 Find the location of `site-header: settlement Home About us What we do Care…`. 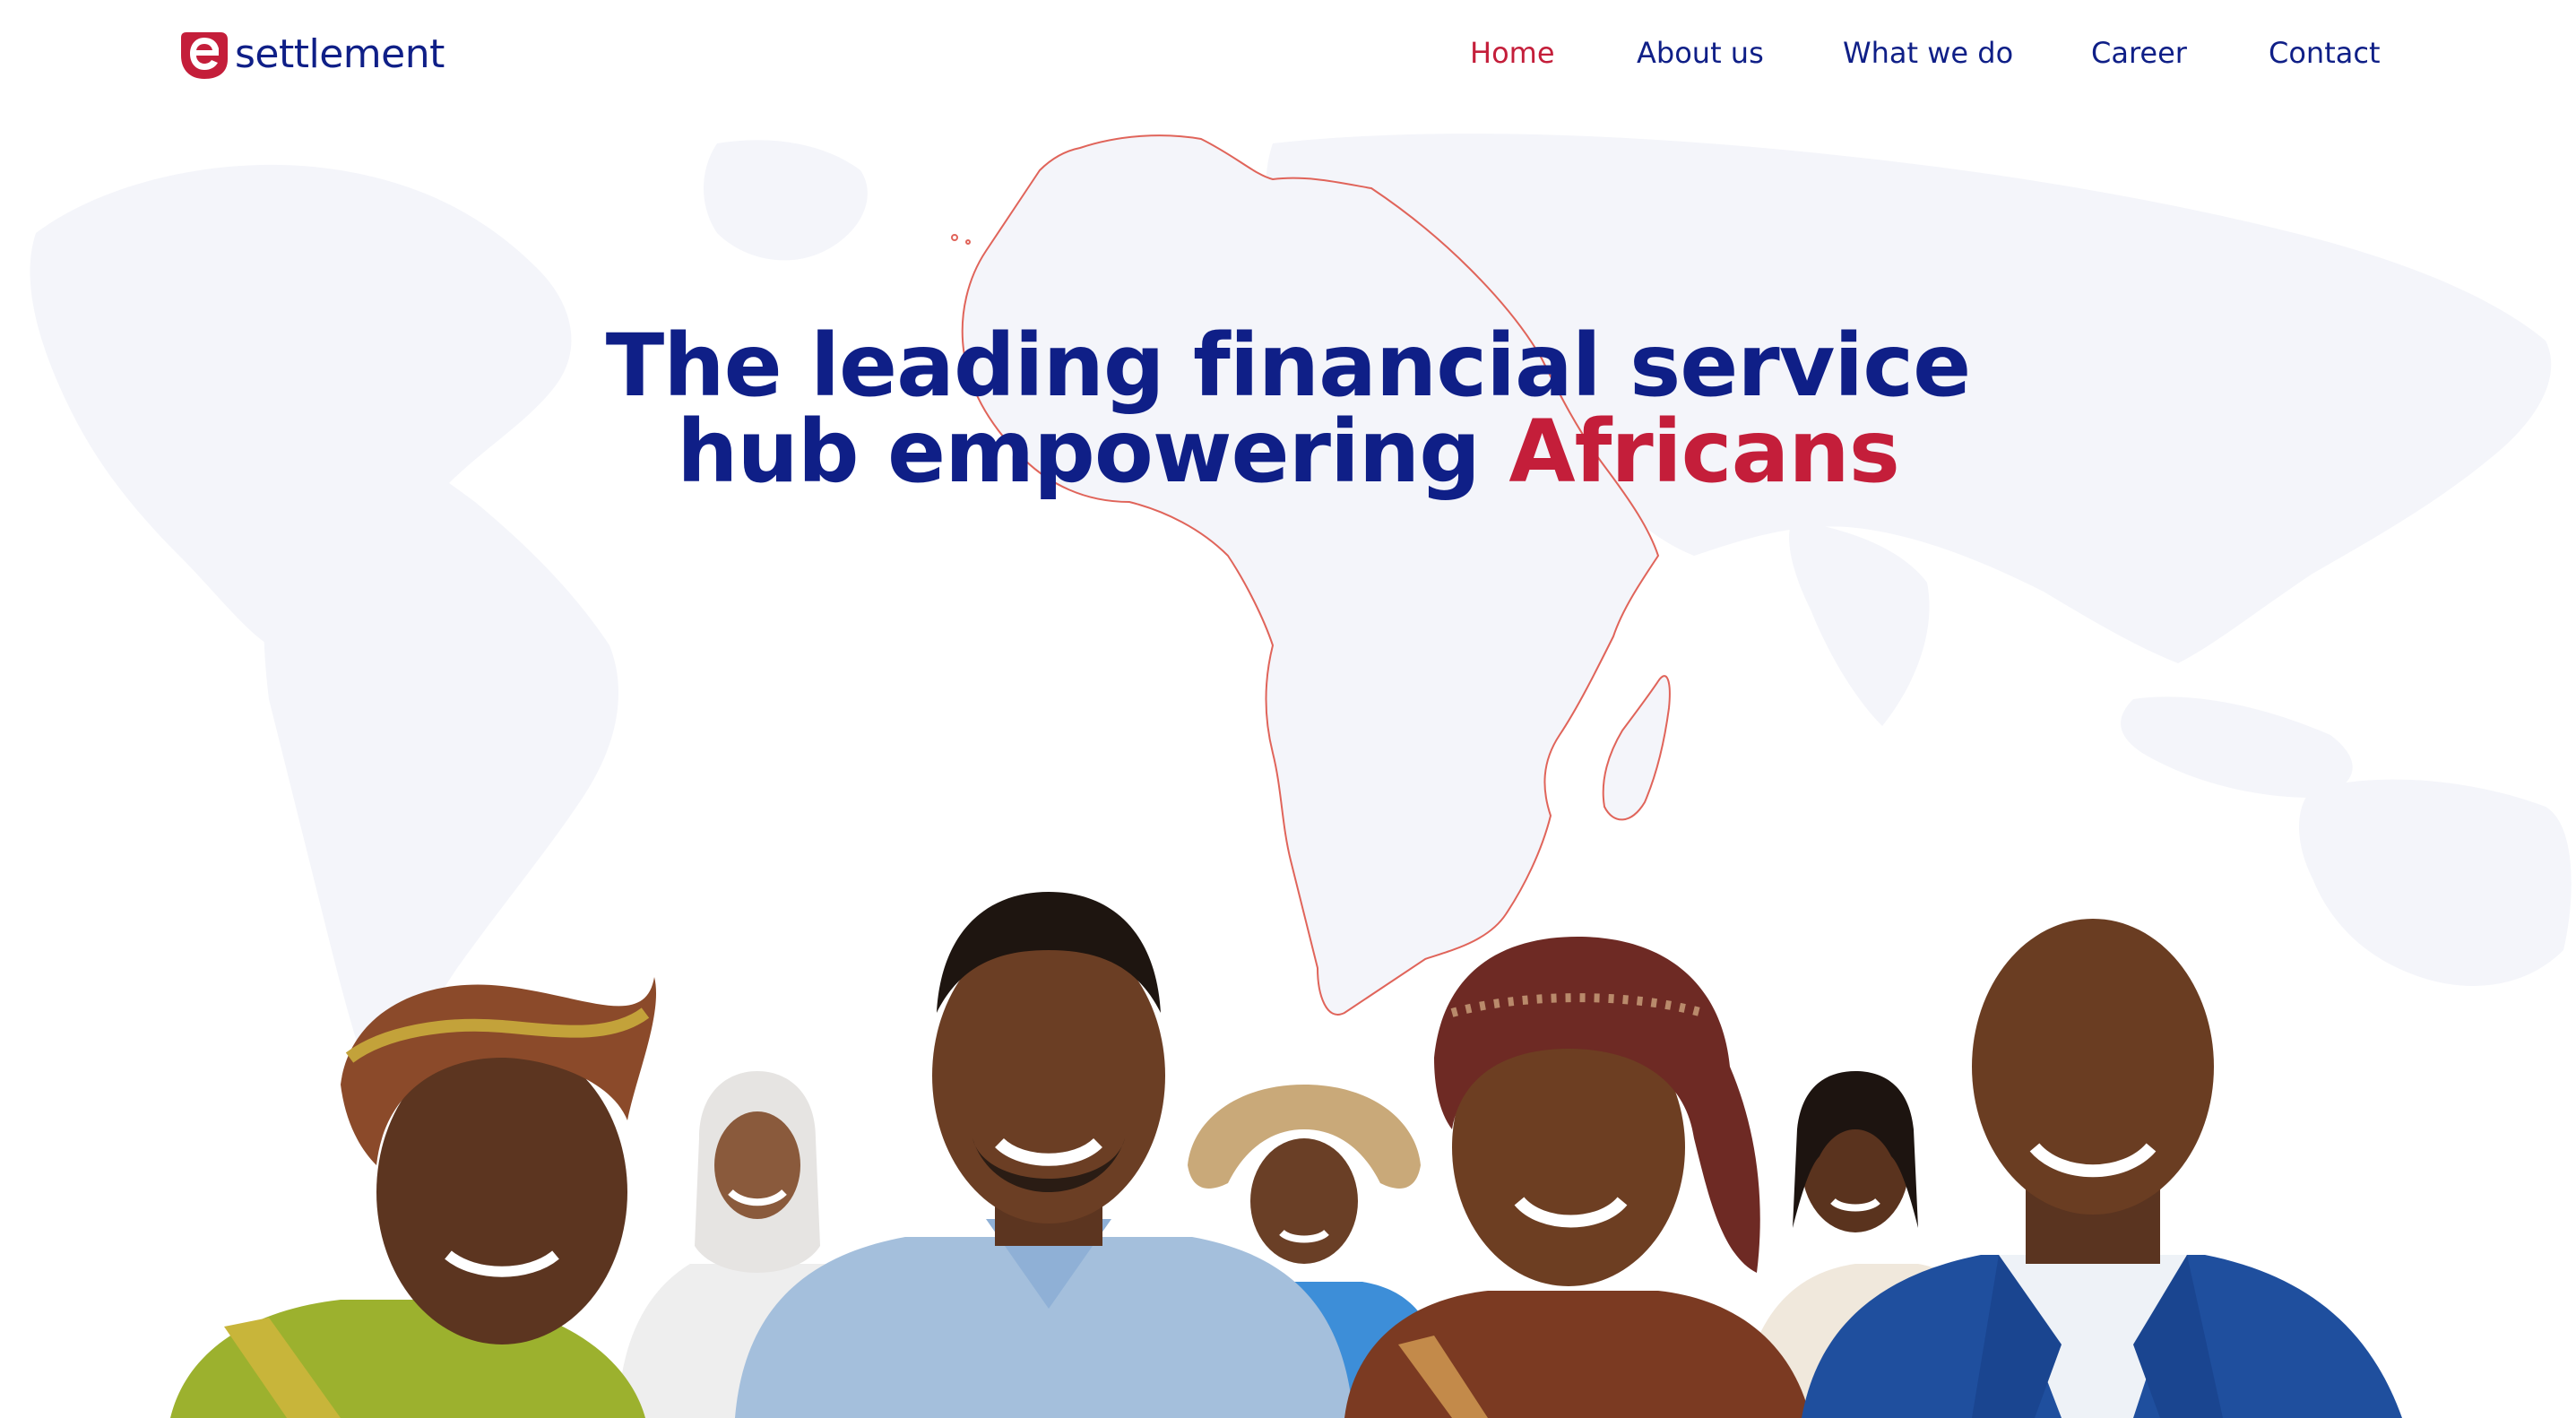

site-header: settlement Home About us What we do Care… is located at coordinates (1288, 63).